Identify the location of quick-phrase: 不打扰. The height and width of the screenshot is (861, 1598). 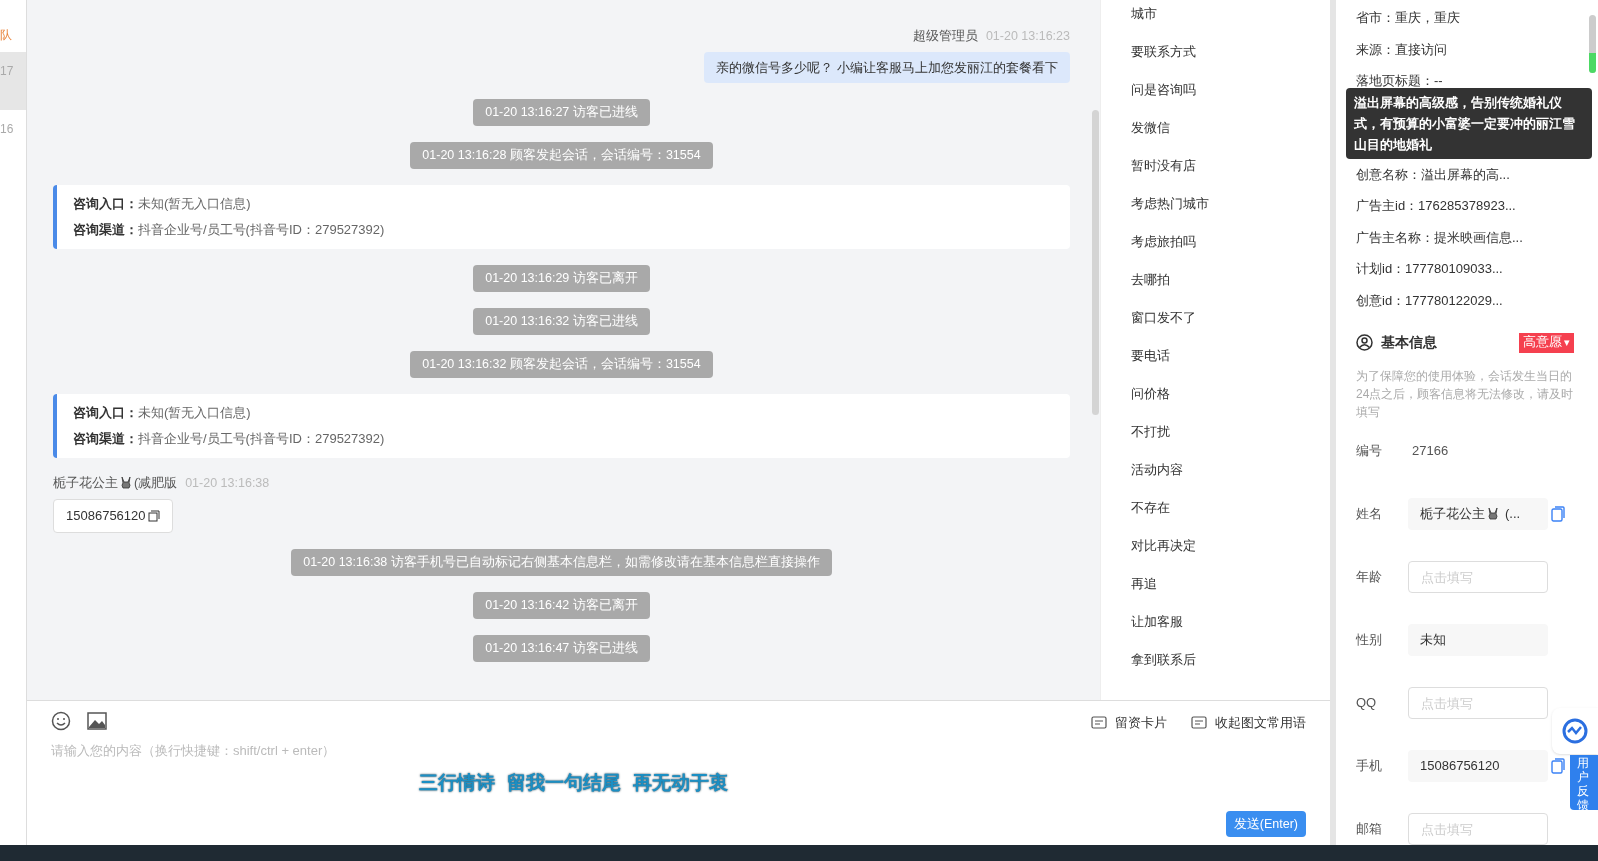
(1230, 441).